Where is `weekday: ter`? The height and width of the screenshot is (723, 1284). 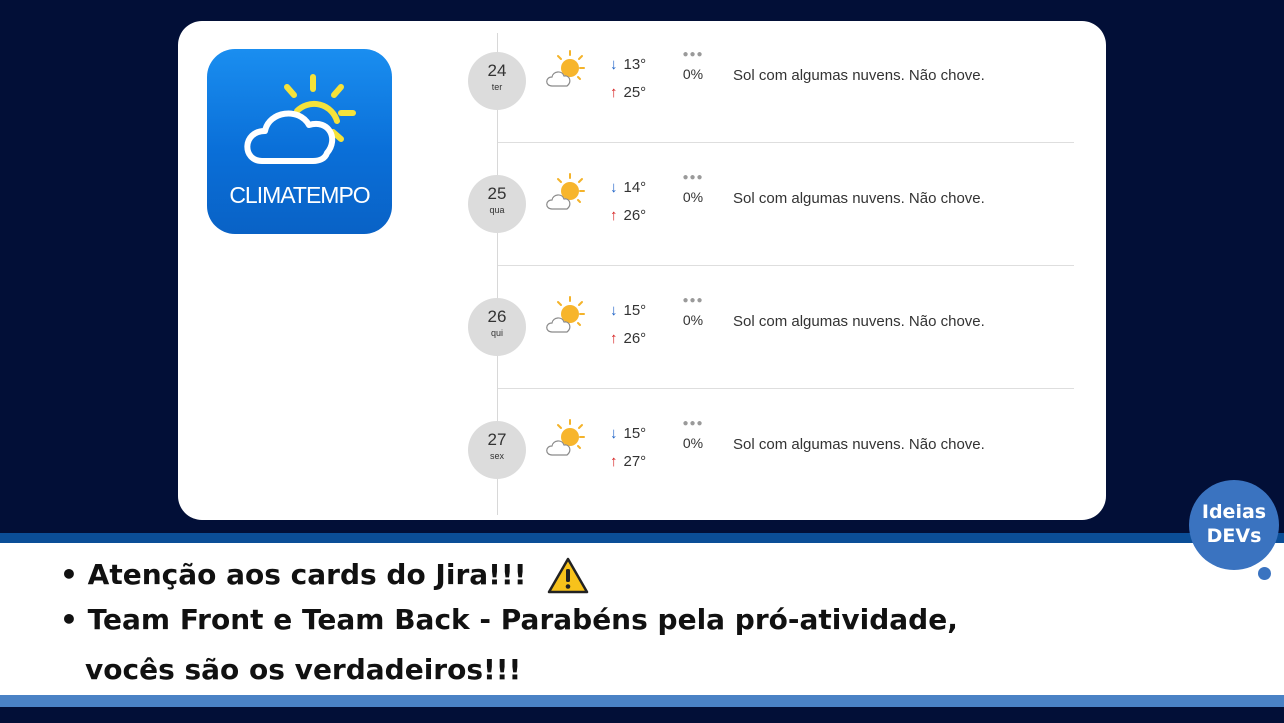
weekday: ter is located at coordinates (497, 87).